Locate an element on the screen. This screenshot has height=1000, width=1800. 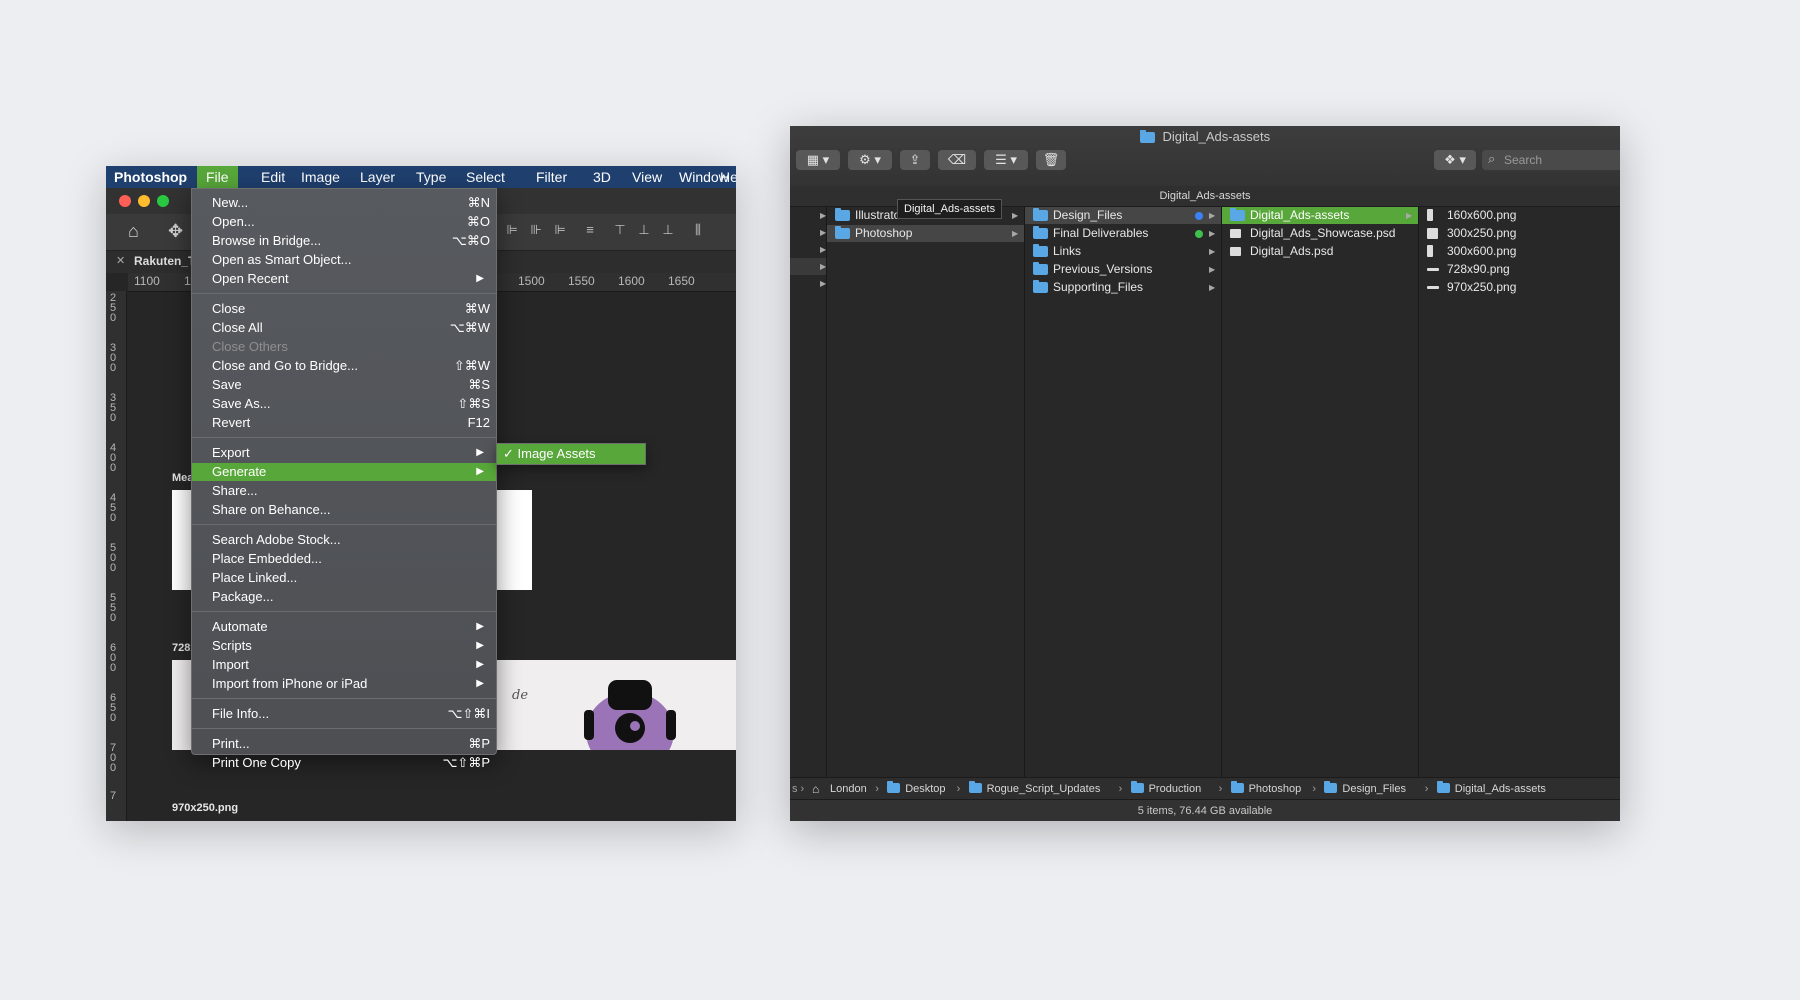
breadcrumb-item: Design_Files is located at coordinates (1365, 789).